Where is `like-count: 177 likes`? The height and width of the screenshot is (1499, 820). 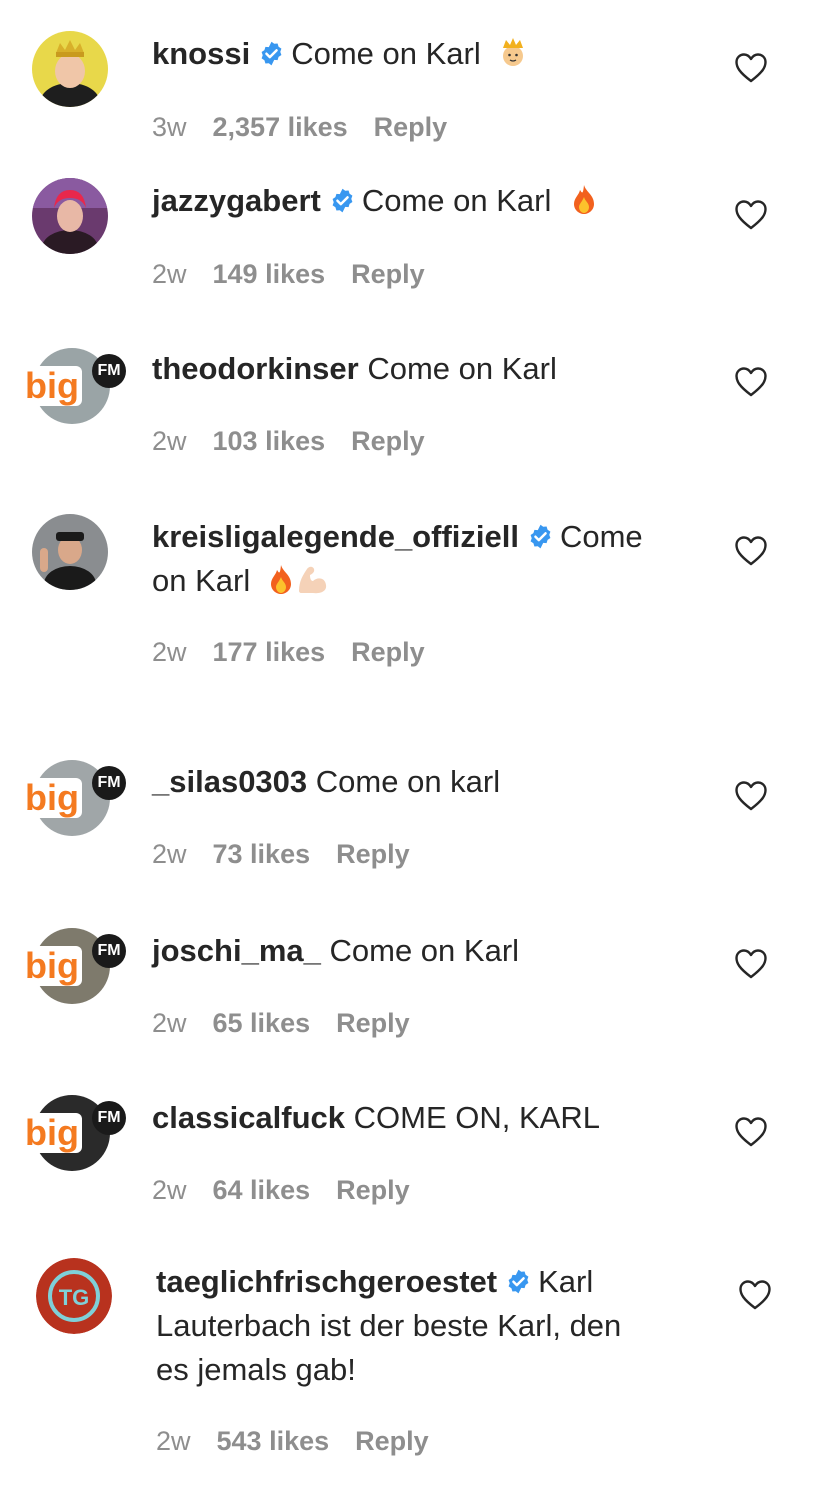
like-count: 177 likes is located at coordinates (269, 652).